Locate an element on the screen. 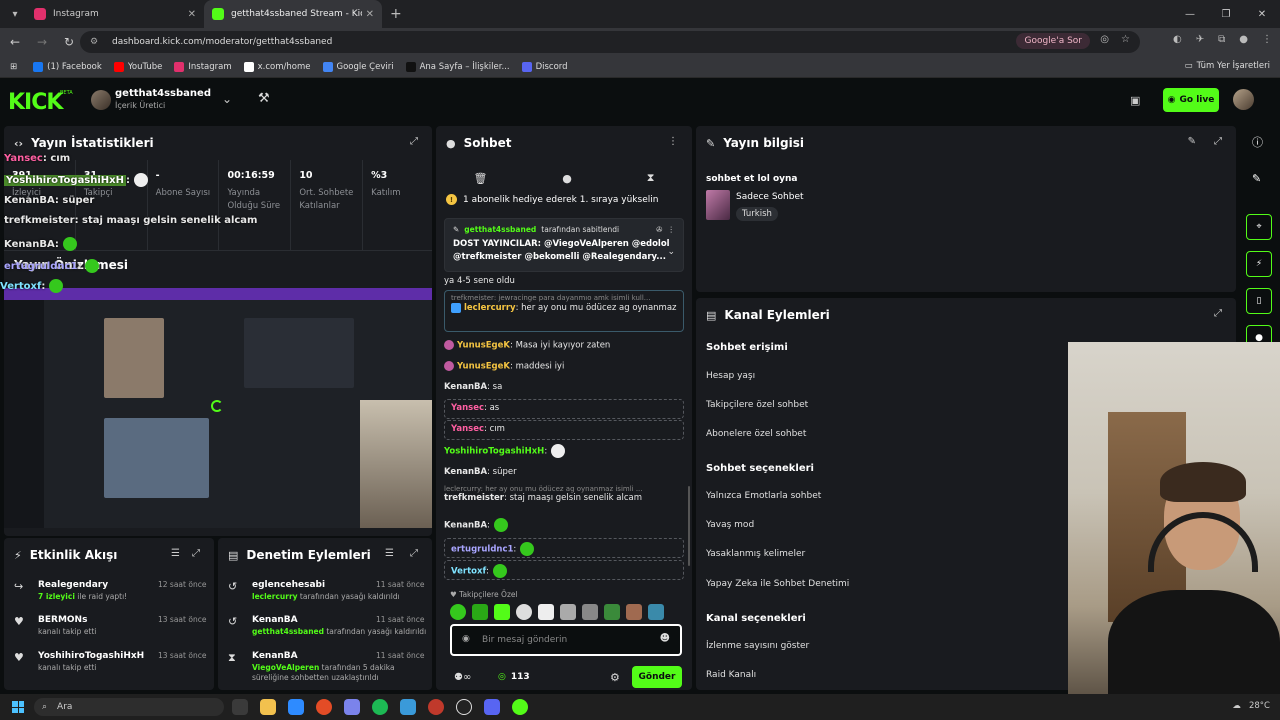 The height and width of the screenshot is (720, 1280). chat-message: KenanBA: süper is located at coordinates (564, 472).